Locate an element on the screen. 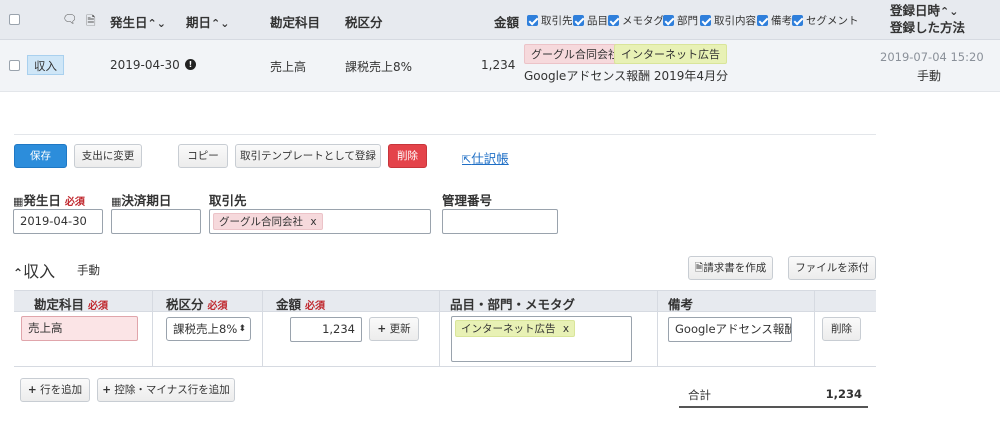 The height and width of the screenshot is (431, 1000). col-tags: 品目・部門・メモタグ is located at coordinates (513, 304).